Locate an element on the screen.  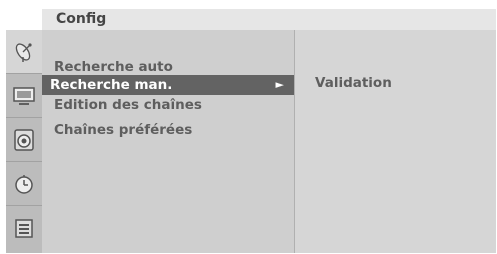
submenu-validation: Validation is located at coordinates (353, 83).